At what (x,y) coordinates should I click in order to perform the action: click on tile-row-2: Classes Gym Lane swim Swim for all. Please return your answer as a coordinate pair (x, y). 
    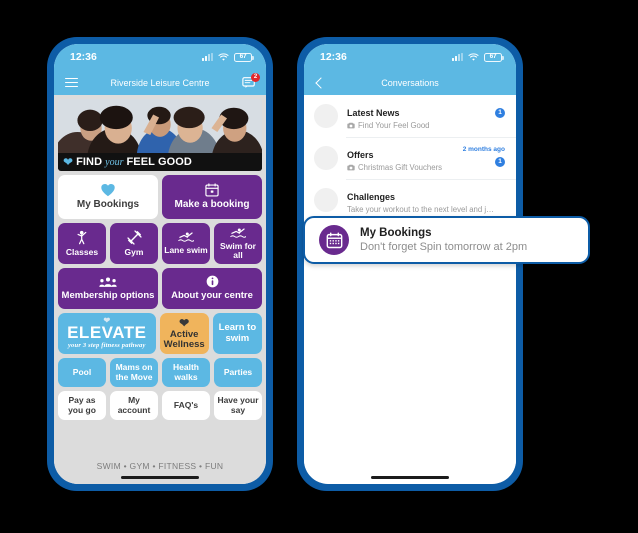
    Looking at the image, I should click on (160, 243).